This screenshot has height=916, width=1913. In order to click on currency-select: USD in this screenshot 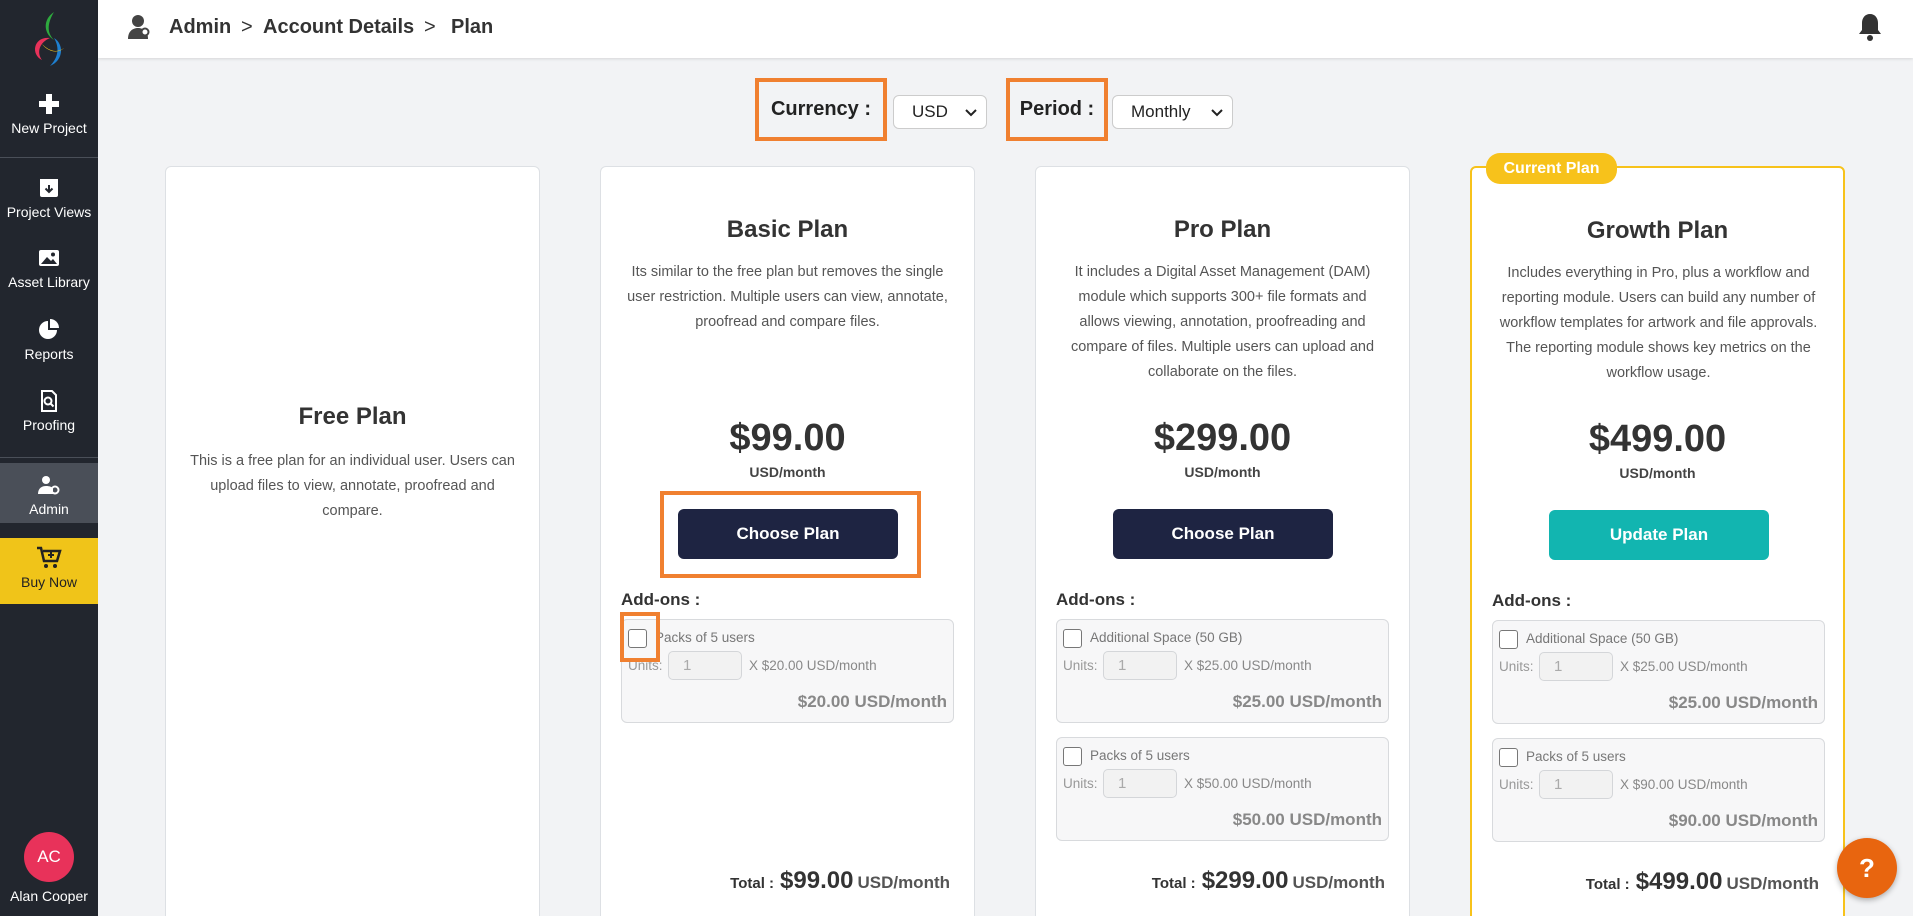, I will do `click(940, 112)`.